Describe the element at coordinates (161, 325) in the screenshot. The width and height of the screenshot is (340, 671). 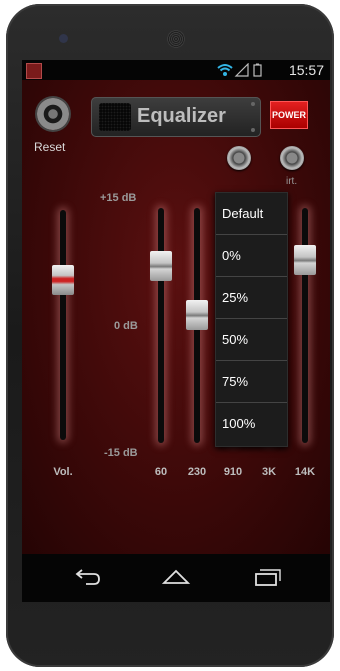
I see `band-60-slider-track` at that location.